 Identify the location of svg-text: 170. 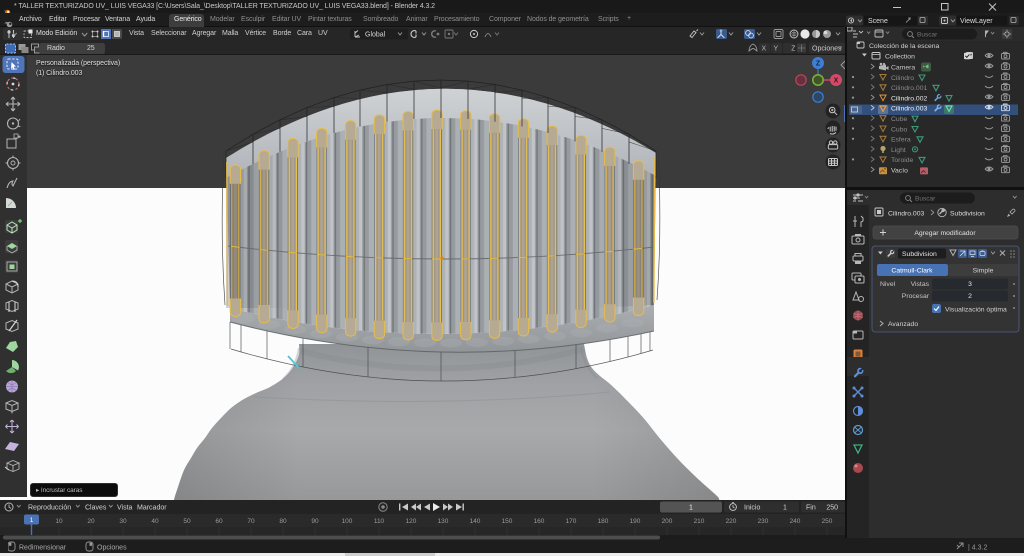
(571, 521).